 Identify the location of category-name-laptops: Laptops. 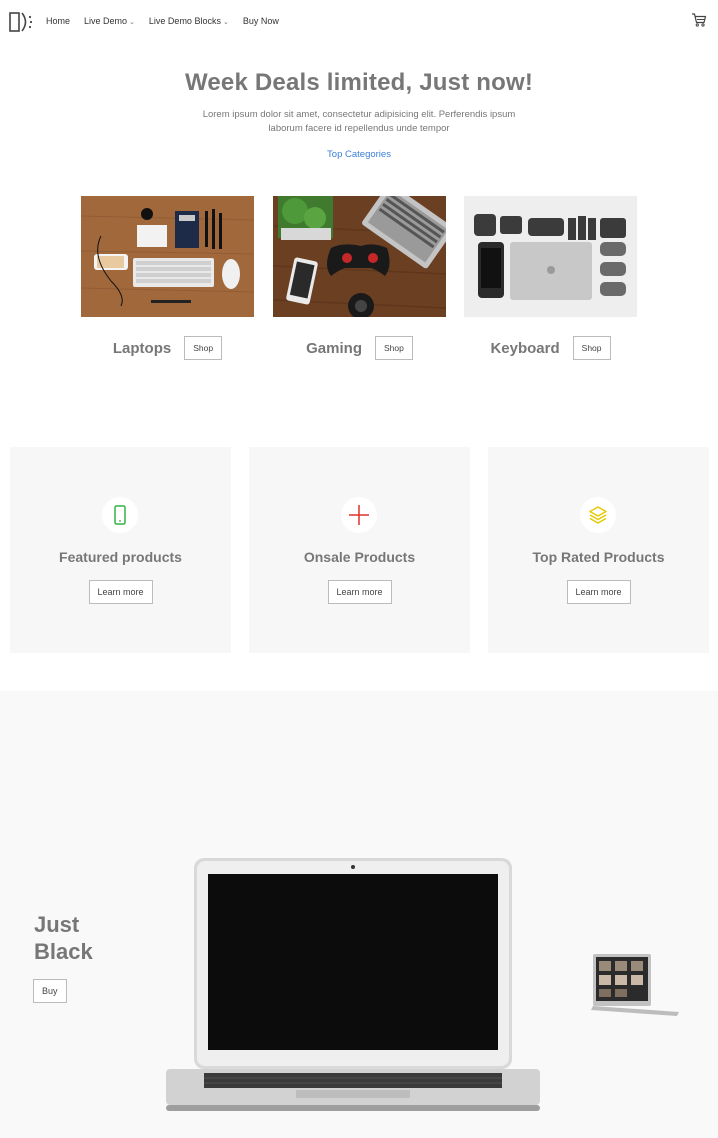
(142, 348).